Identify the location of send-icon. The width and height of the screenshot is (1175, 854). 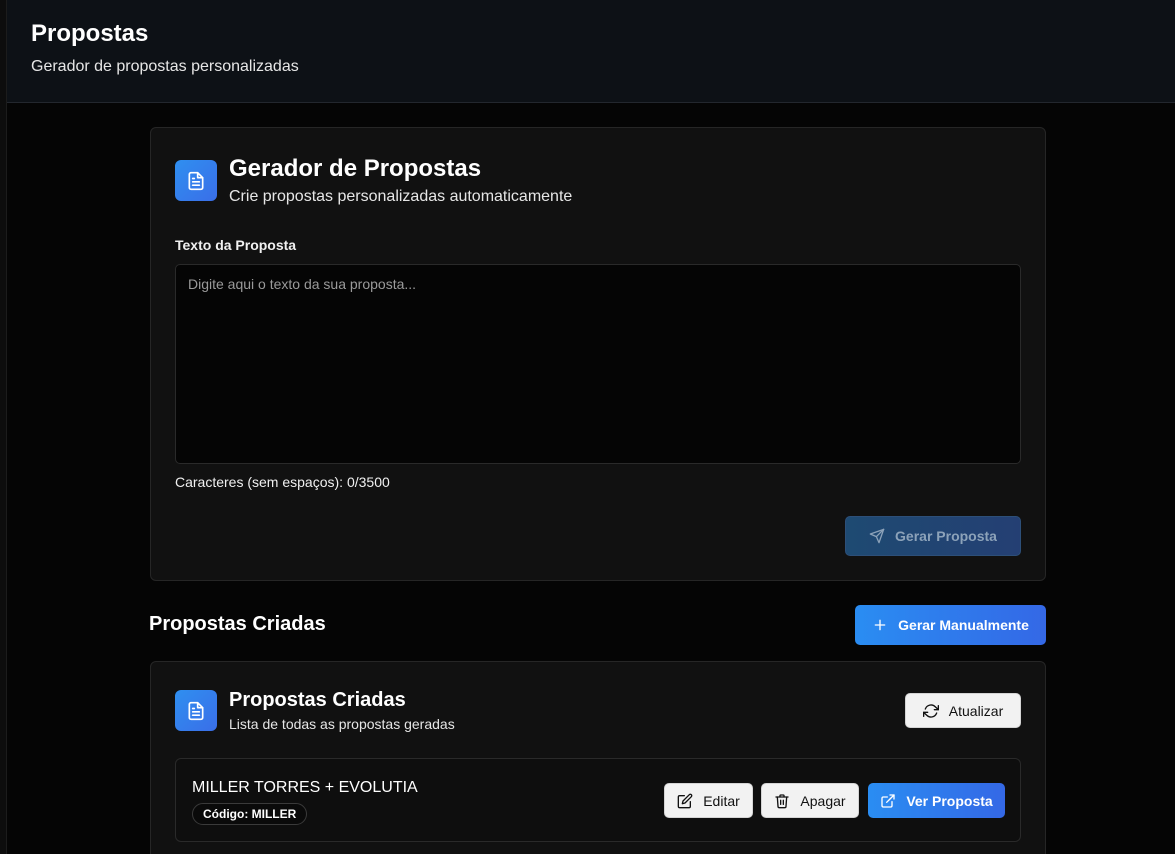
(877, 536).